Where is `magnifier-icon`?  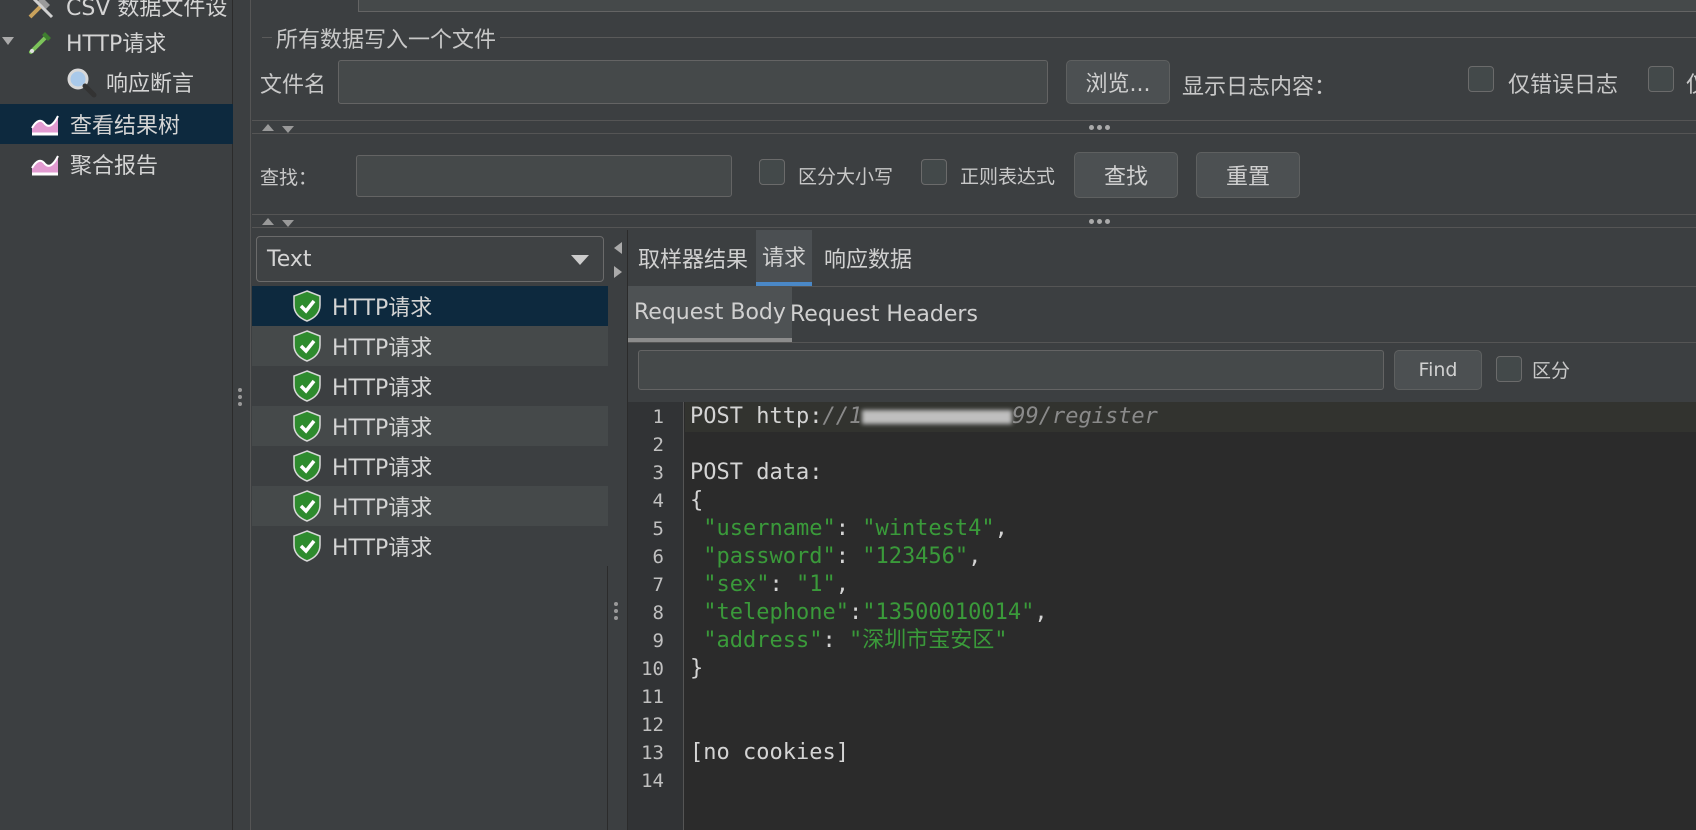
magnifier-icon is located at coordinates (81, 82).